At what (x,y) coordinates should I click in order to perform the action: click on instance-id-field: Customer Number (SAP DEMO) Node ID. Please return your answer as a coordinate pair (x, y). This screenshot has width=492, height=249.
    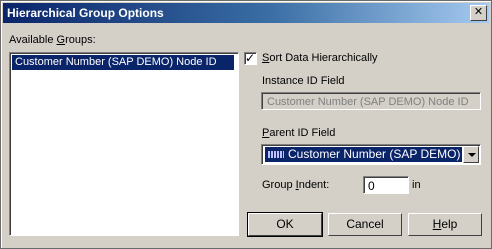
    Looking at the image, I should click on (371, 101).